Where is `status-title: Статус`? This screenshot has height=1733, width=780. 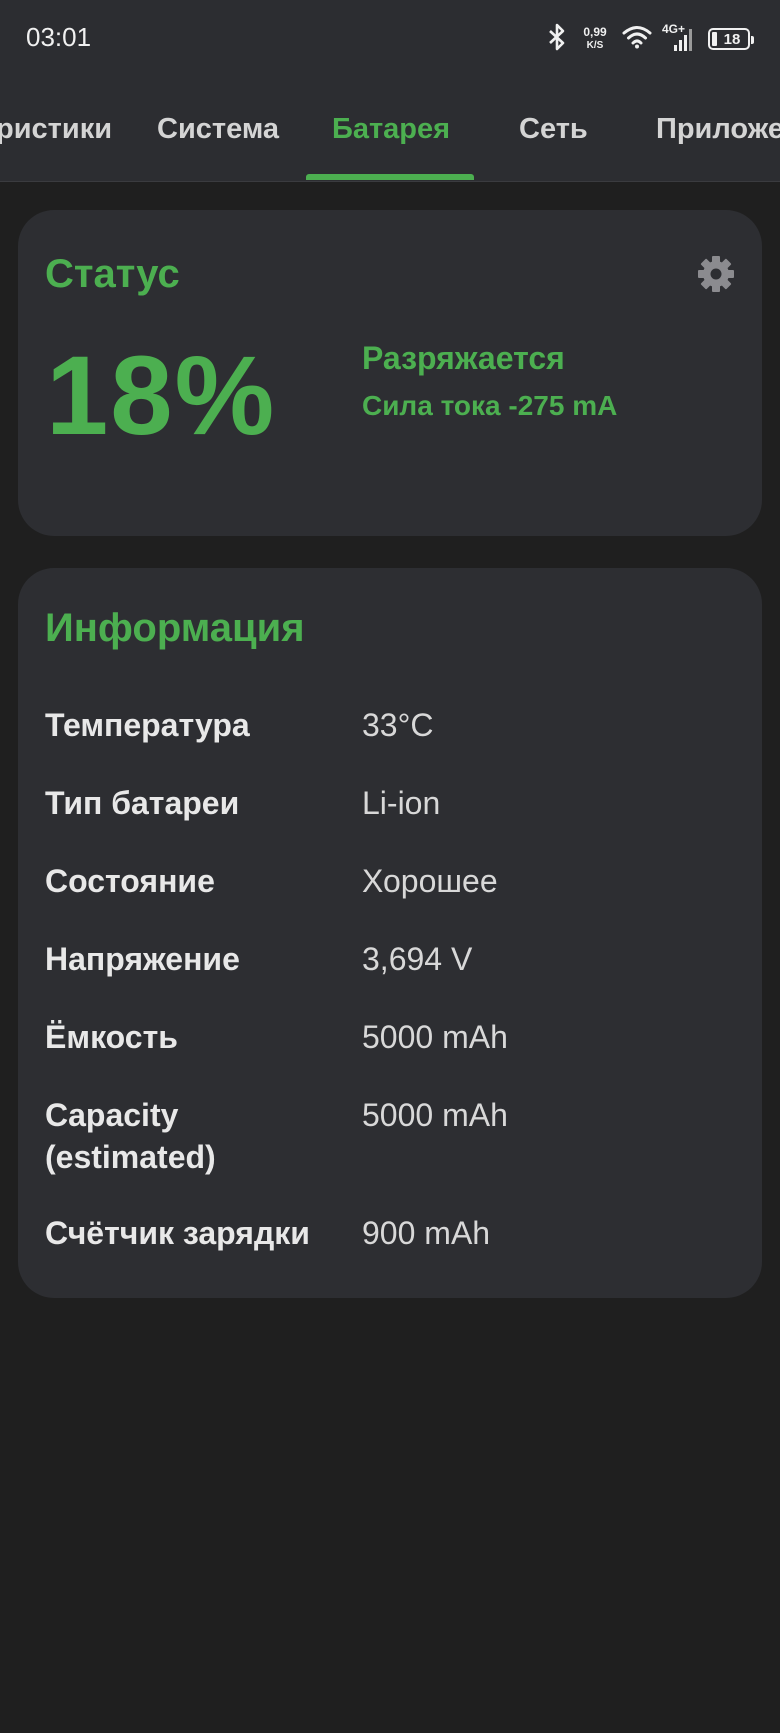
status-title: Статус is located at coordinates (112, 274).